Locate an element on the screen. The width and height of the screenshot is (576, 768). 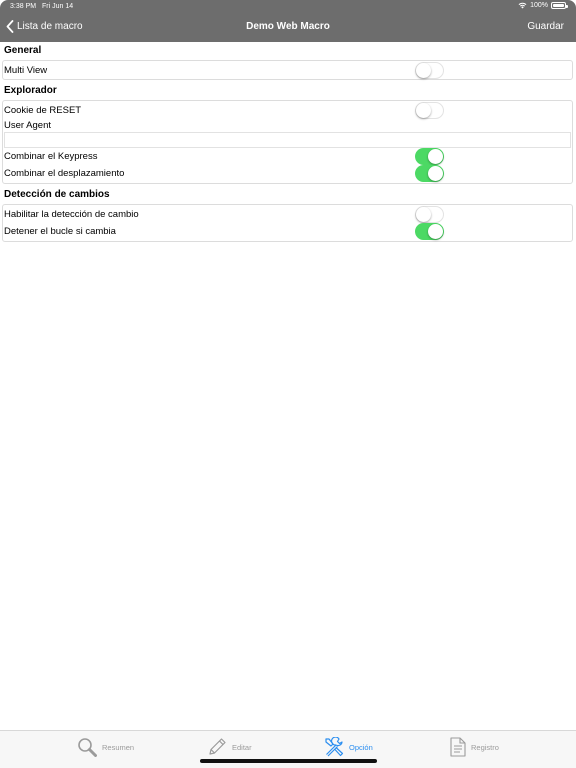
wifi-icon is located at coordinates (522, 5).